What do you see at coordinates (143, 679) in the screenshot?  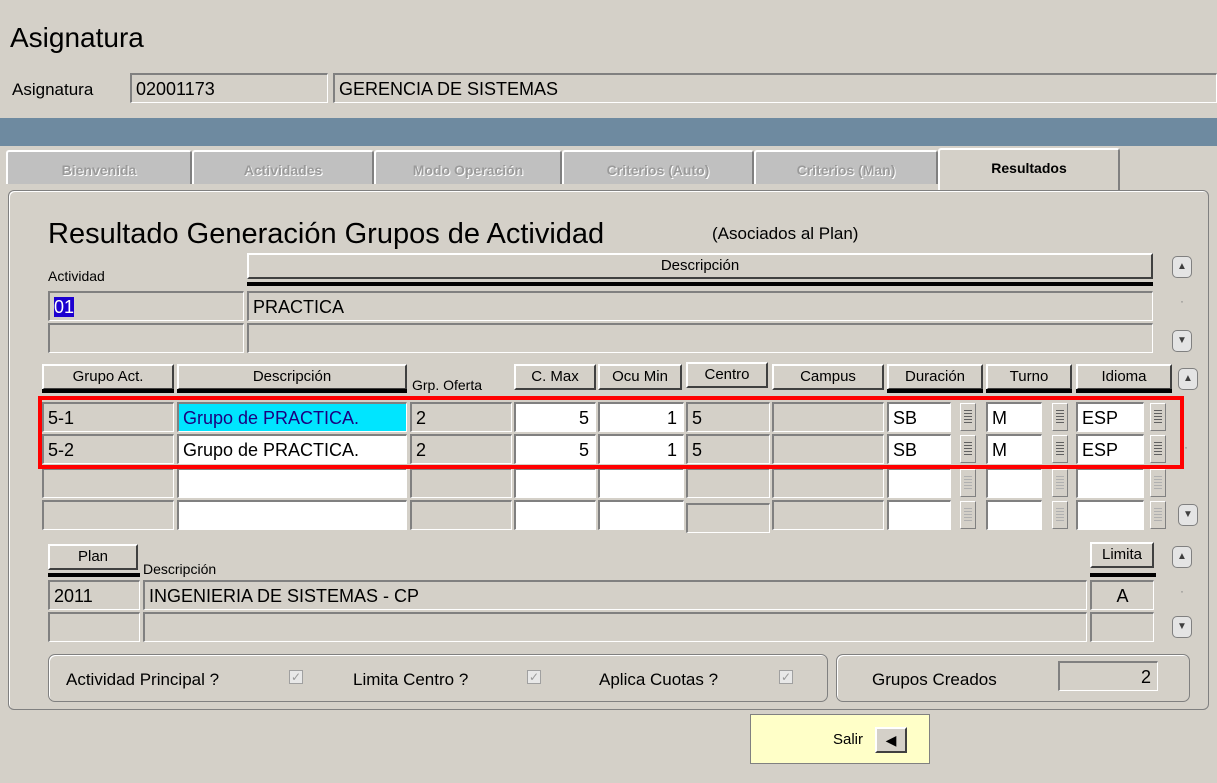 I see `actividad-principal-label: Actividad Principal ?` at bounding box center [143, 679].